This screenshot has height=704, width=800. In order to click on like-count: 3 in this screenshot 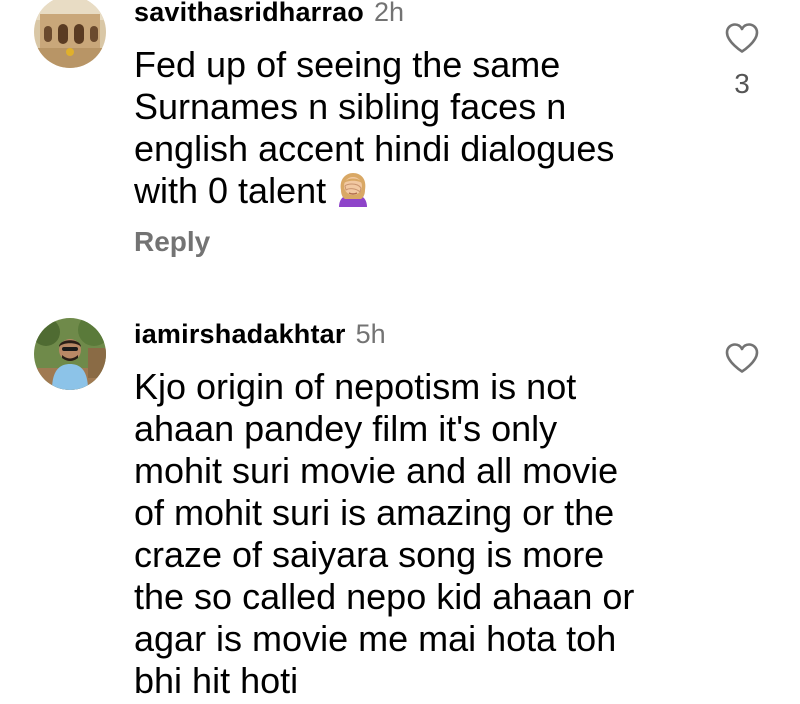, I will do `click(742, 83)`.